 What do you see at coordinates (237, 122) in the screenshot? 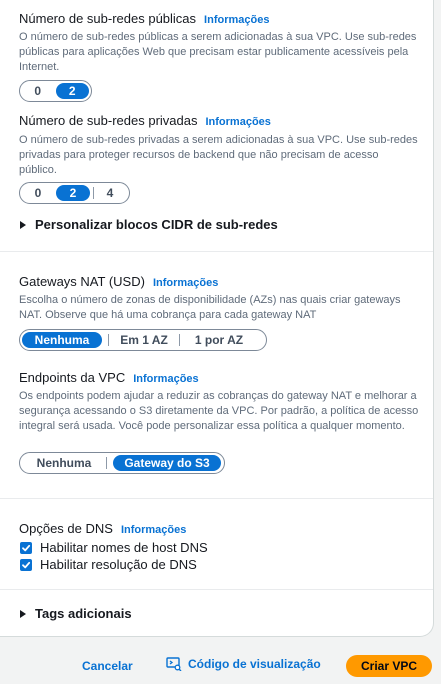
I see `private-subnets-info-link: Informações` at bounding box center [237, 122].